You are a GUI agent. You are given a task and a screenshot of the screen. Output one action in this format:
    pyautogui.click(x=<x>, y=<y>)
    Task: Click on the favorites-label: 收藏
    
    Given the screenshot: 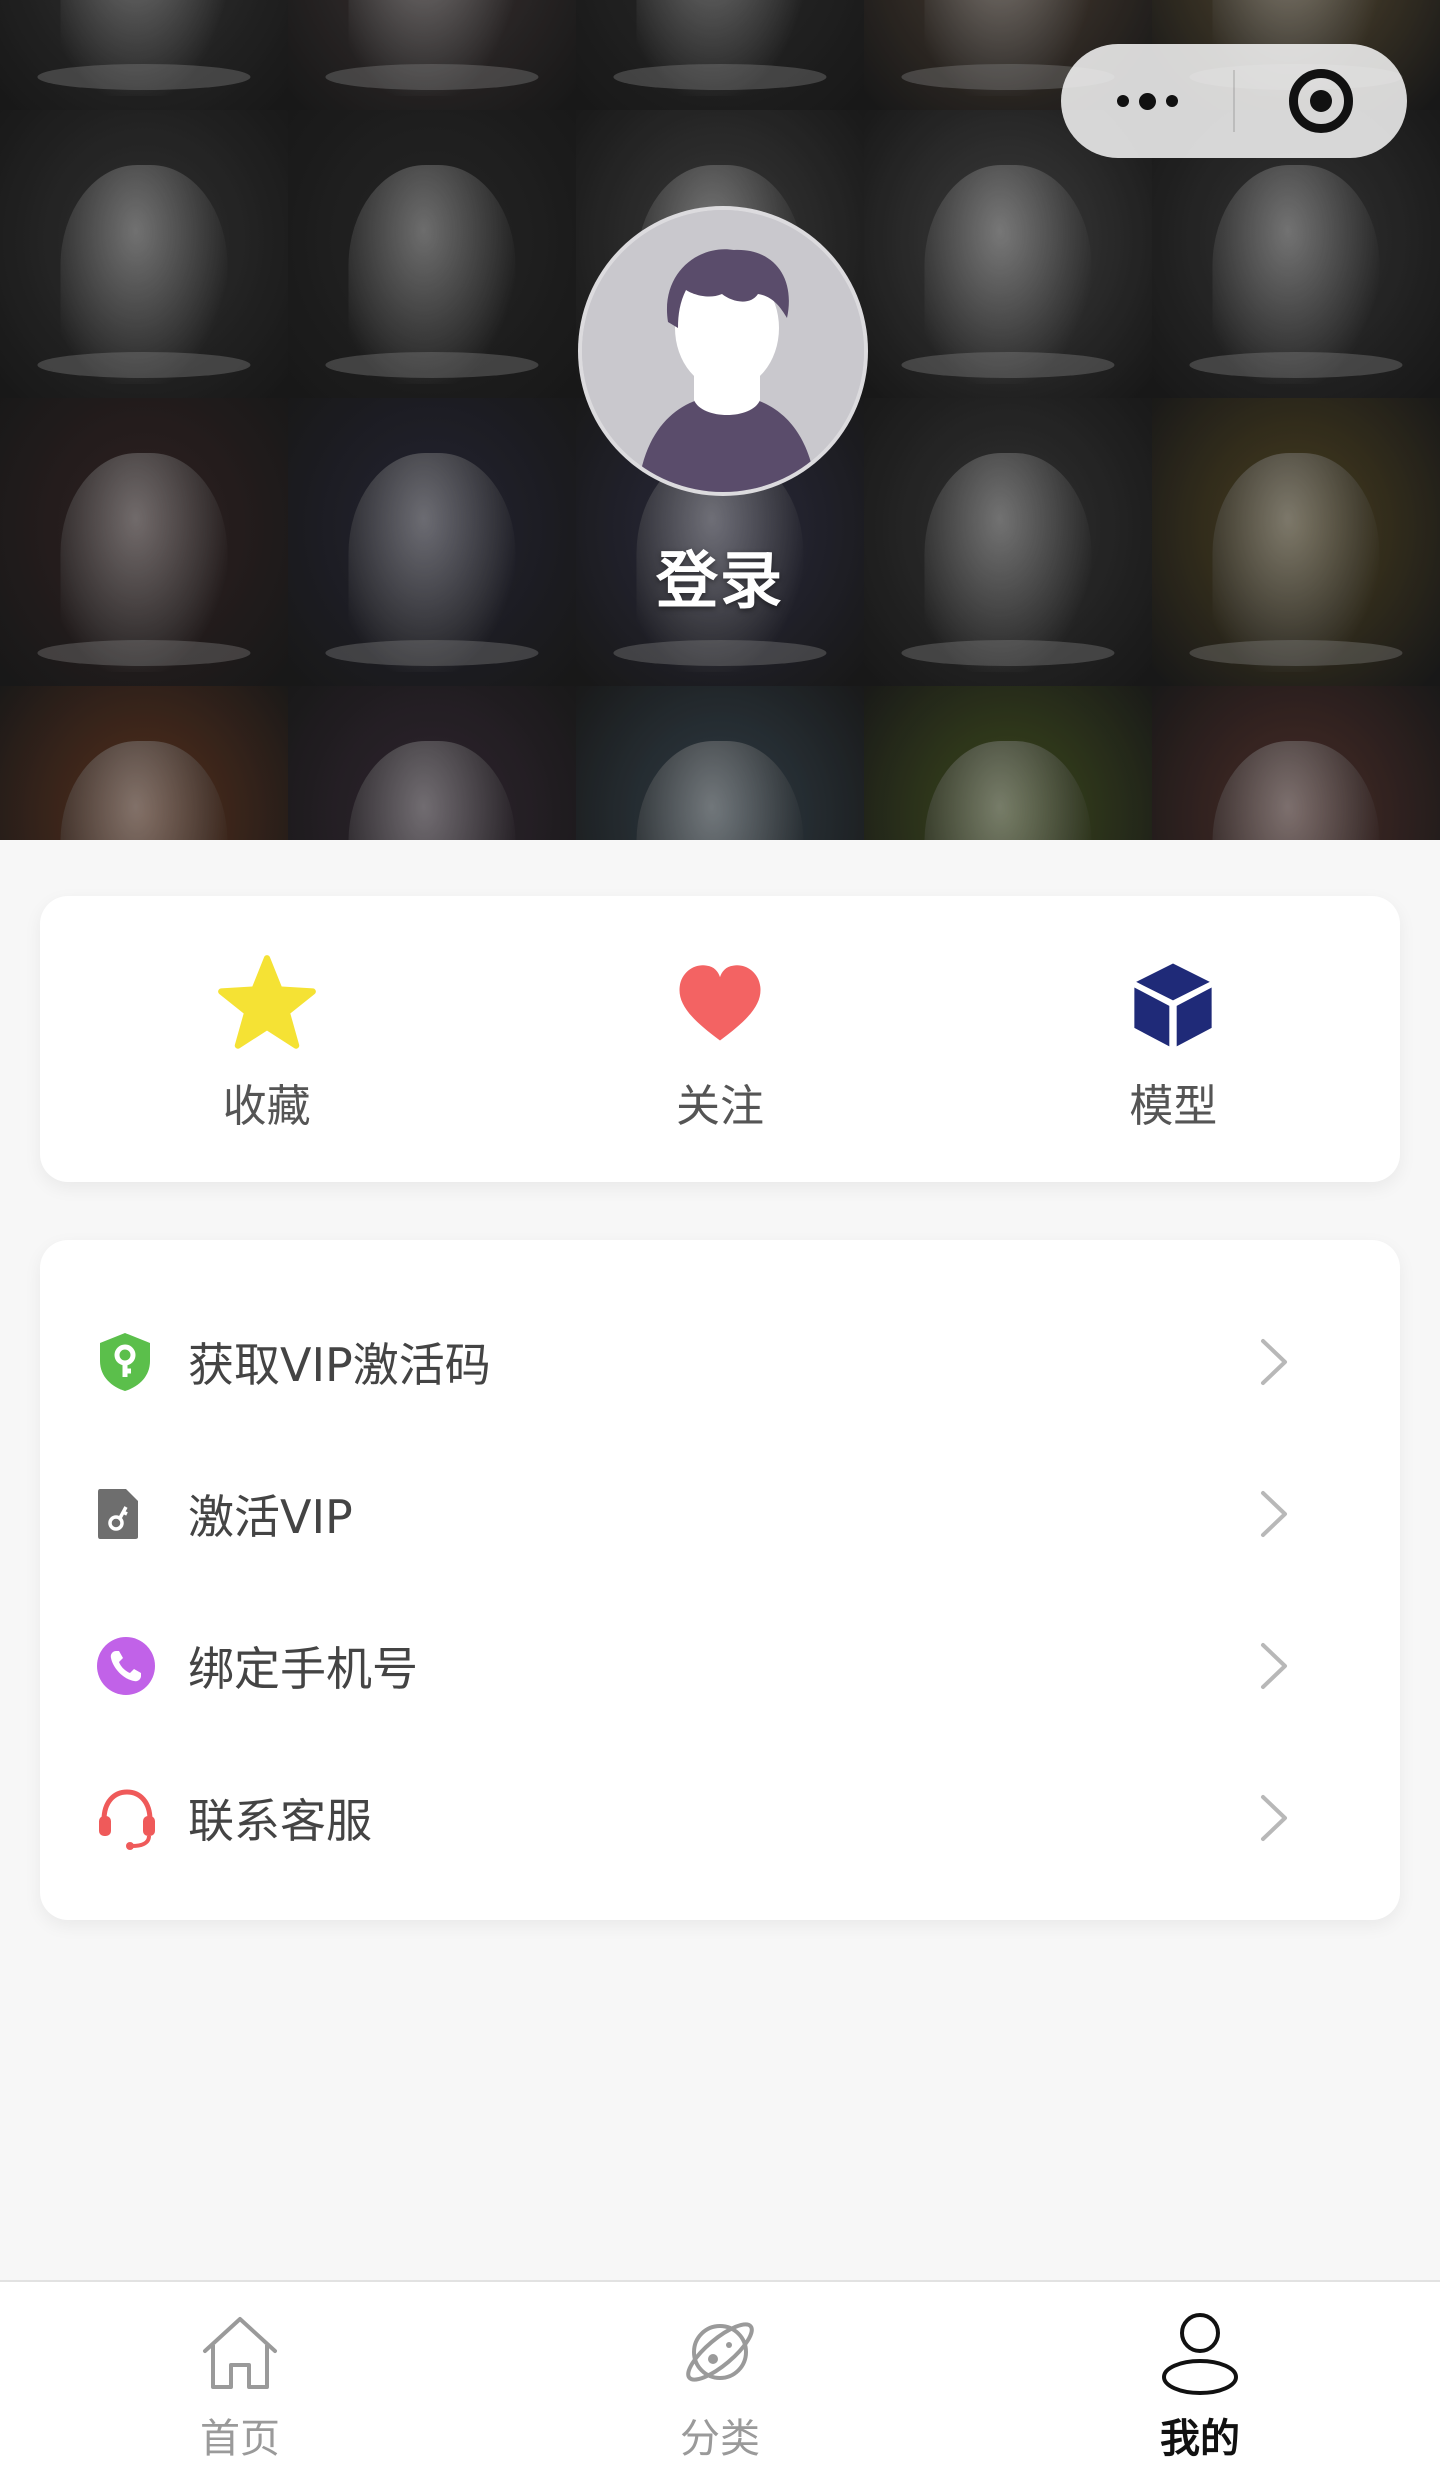 What is the action you would take?
    pyautogui.click(x=266, y=1106)
    